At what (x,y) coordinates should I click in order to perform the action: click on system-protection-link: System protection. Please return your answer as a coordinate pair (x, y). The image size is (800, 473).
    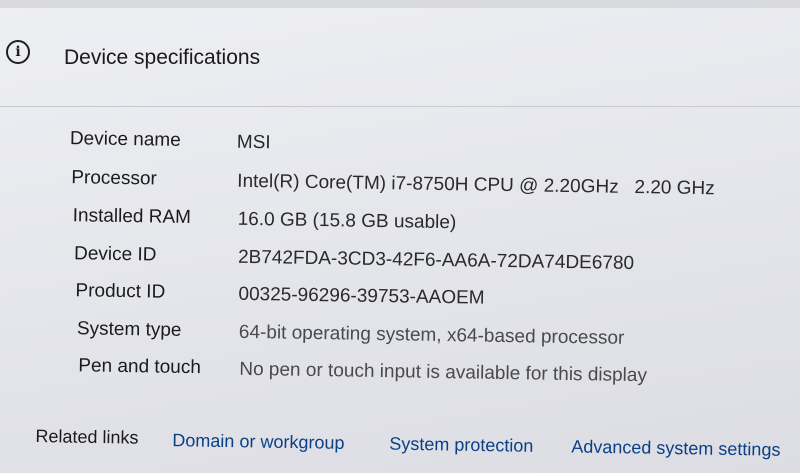
    Looking at the image, I should click on (461, 445).